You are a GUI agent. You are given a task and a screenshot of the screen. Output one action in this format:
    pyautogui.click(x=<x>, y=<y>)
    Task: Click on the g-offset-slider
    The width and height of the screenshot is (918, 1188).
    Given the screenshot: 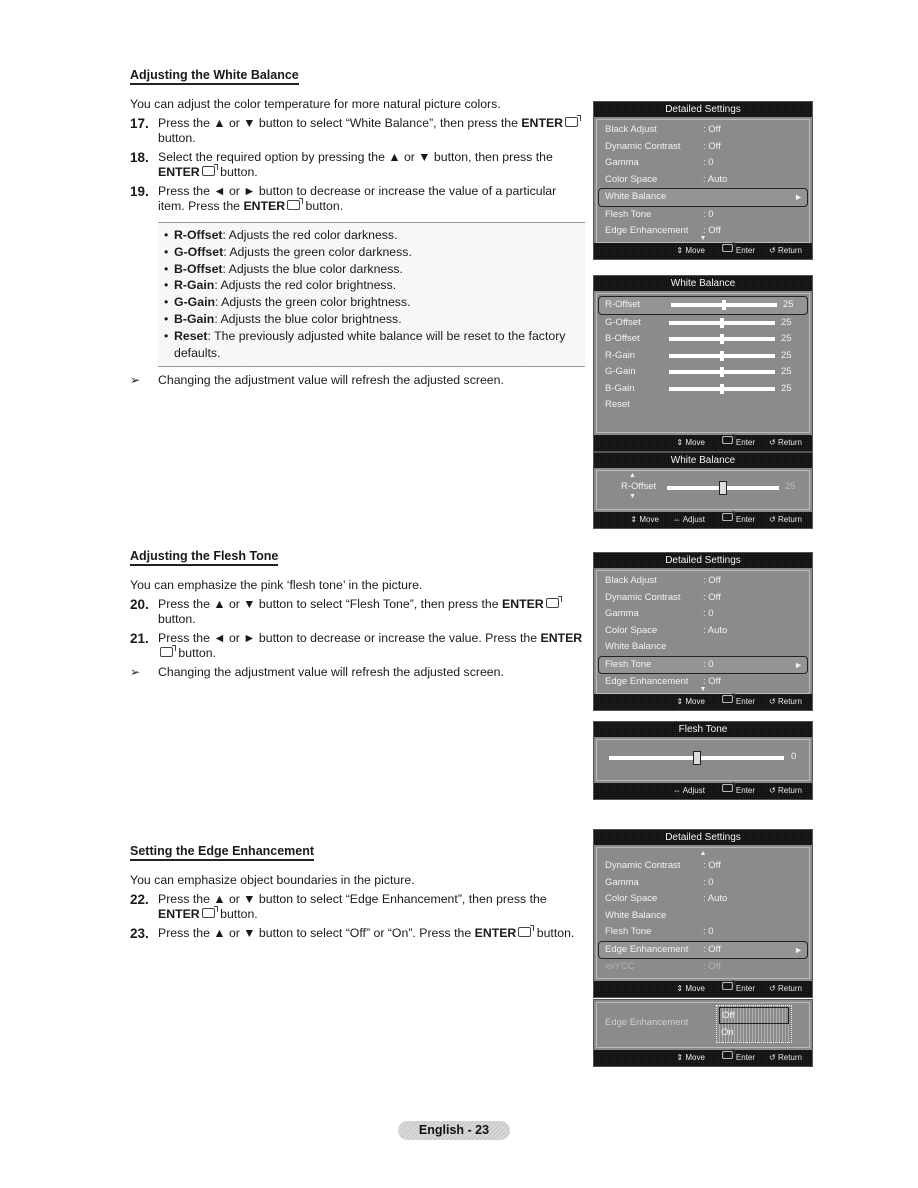 What is the action you would take?
    pyautogui.click(x=722, y=322)
    